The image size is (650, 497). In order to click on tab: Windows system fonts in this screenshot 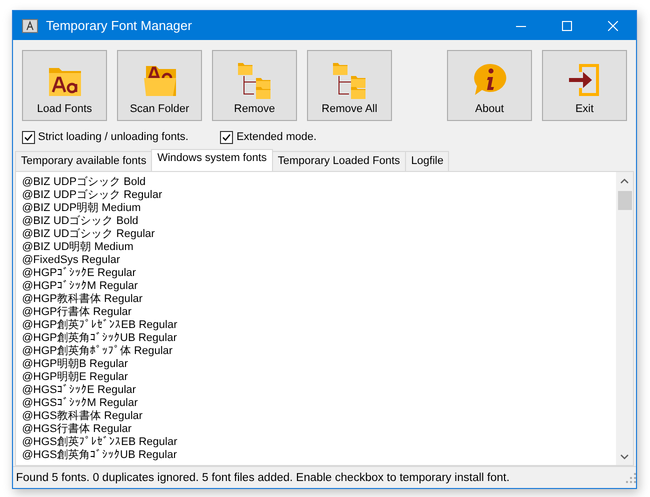, I will do `click(212, 160)`.